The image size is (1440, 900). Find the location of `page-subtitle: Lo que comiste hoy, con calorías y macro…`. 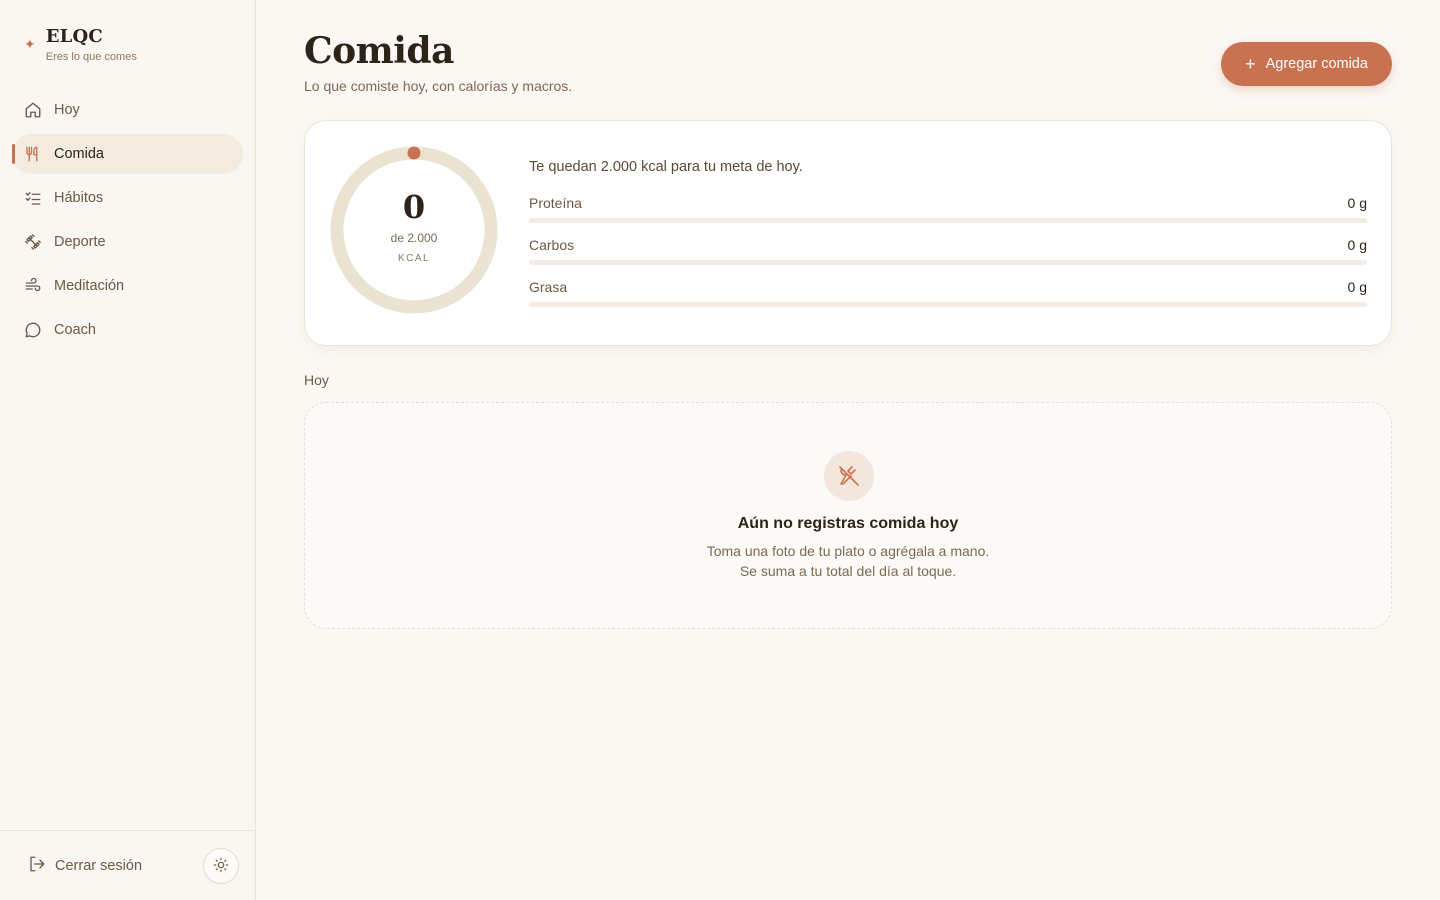

page-subtitle: Lo que comiste hoy, con calorías y macro… is located at coordinates (438, 86).